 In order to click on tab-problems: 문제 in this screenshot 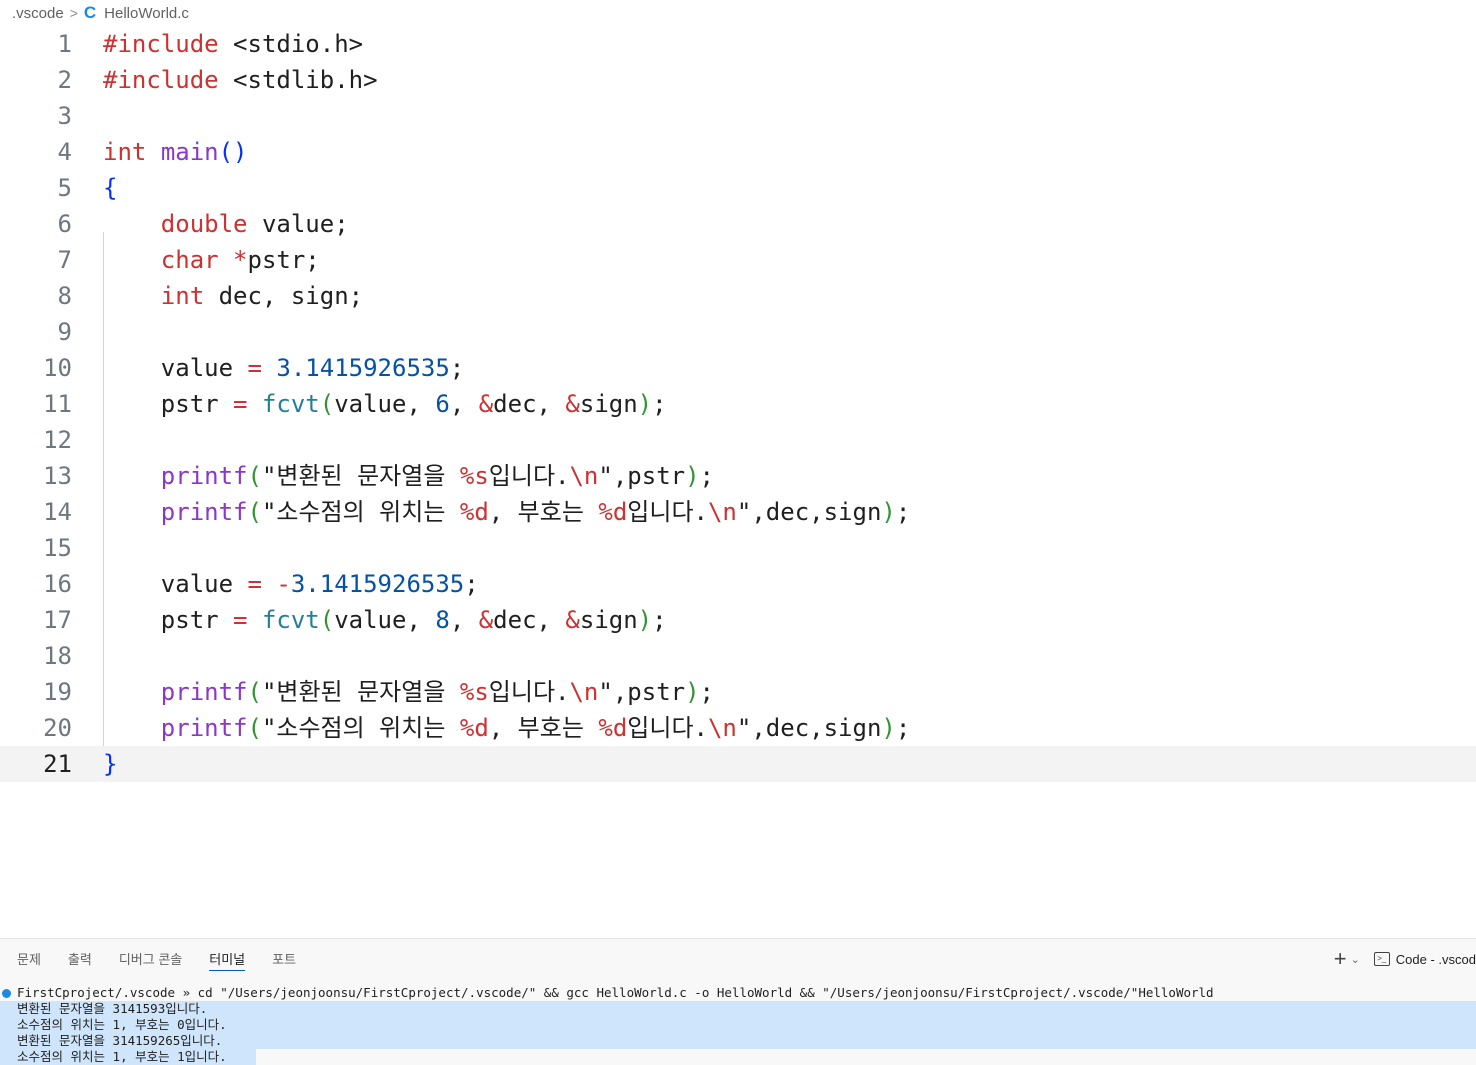, I will do `click(29, 959)`.